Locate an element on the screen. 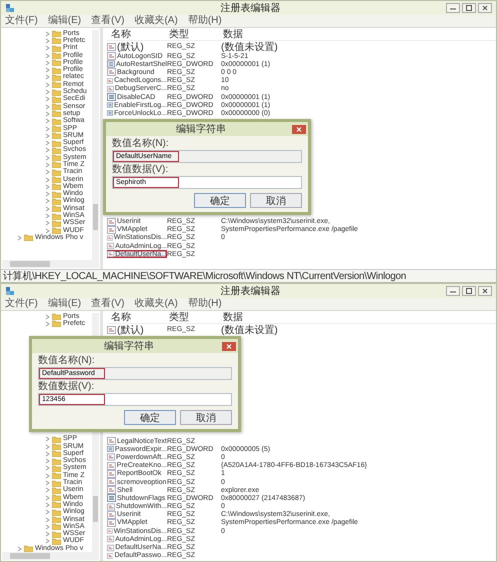  status-path: 计算机\HKEY_LOCAL_MACHINE\SOFTWARE\Microsoft\Windows NT\CurrentVersion\Winlogon is located at coordinates (204, 277).